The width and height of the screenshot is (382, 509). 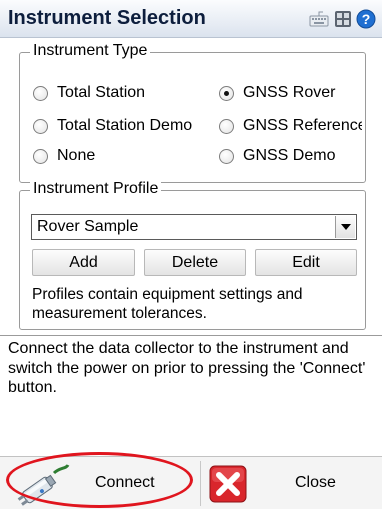 I want to click on connect-label: Connect, so click(x=125, y=482).